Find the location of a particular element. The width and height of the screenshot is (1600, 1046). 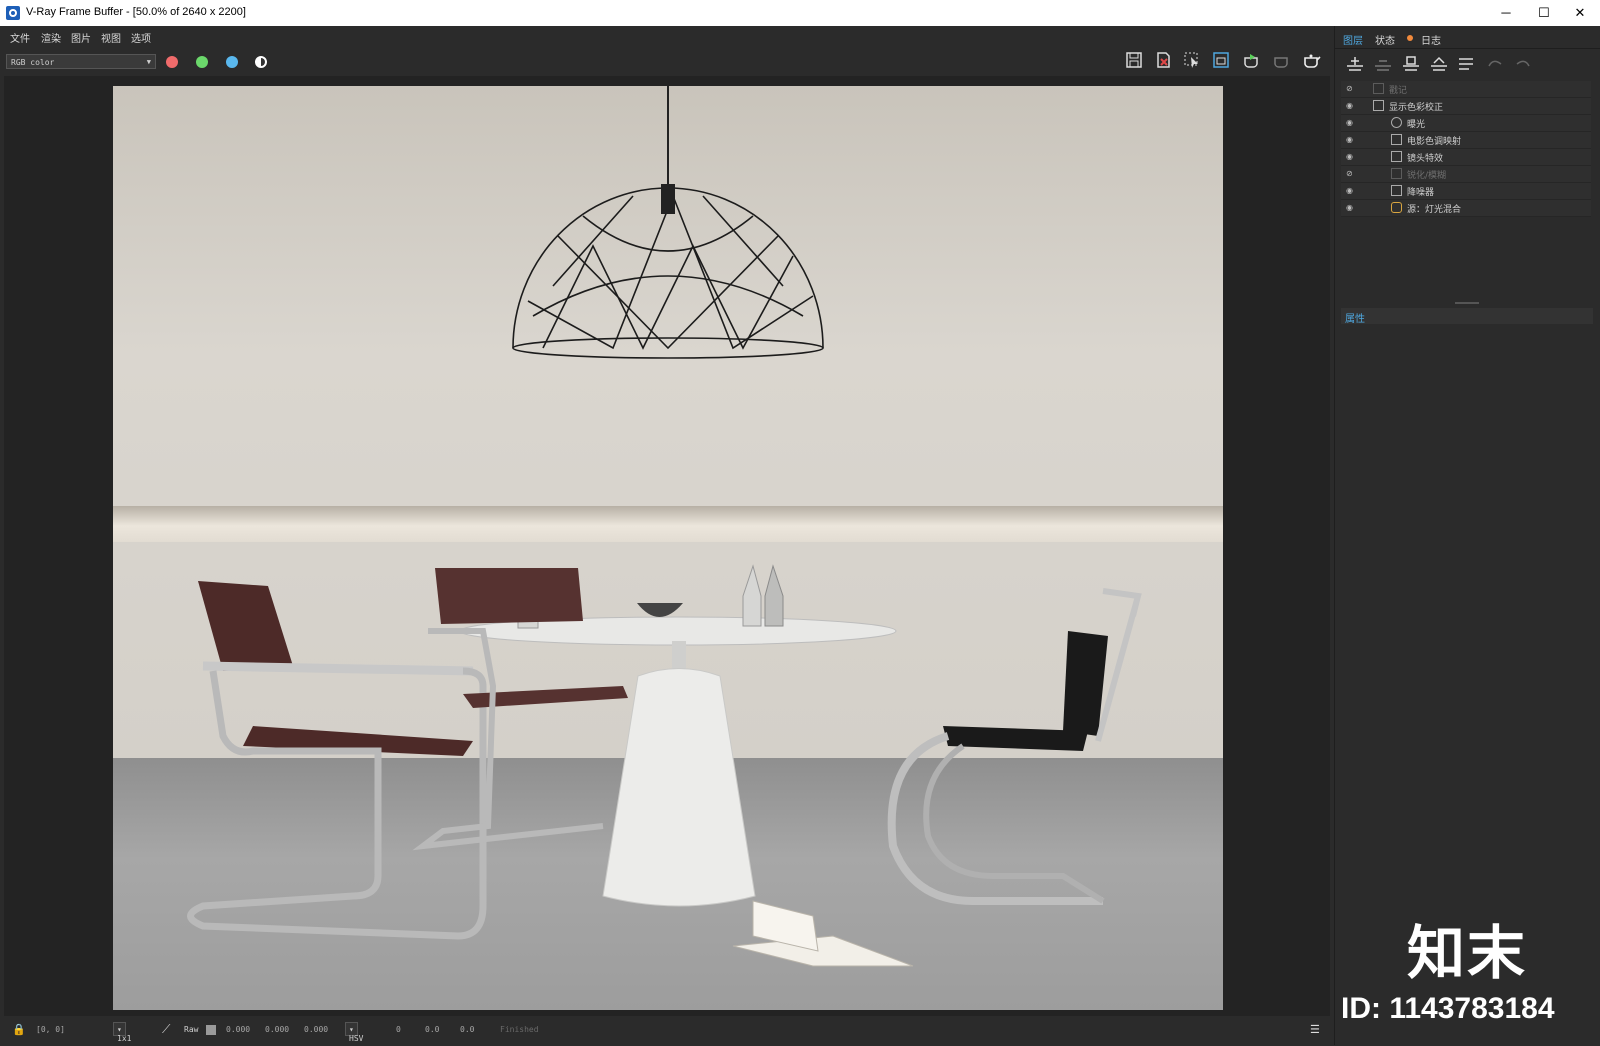

save-icon is located at coordinates (1134, 60).